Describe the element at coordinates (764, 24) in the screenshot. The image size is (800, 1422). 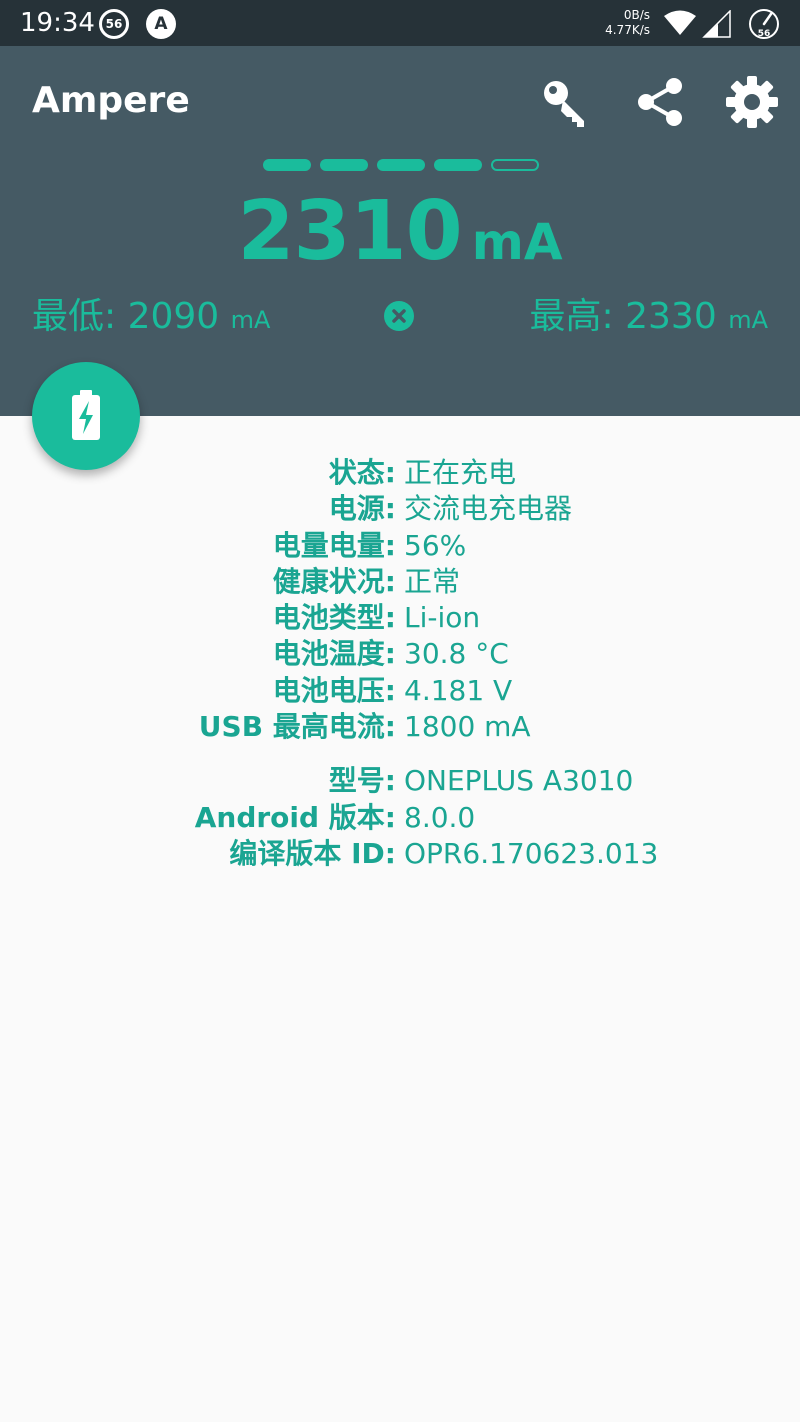
I see `battery-circle-icon: 56` at that location.